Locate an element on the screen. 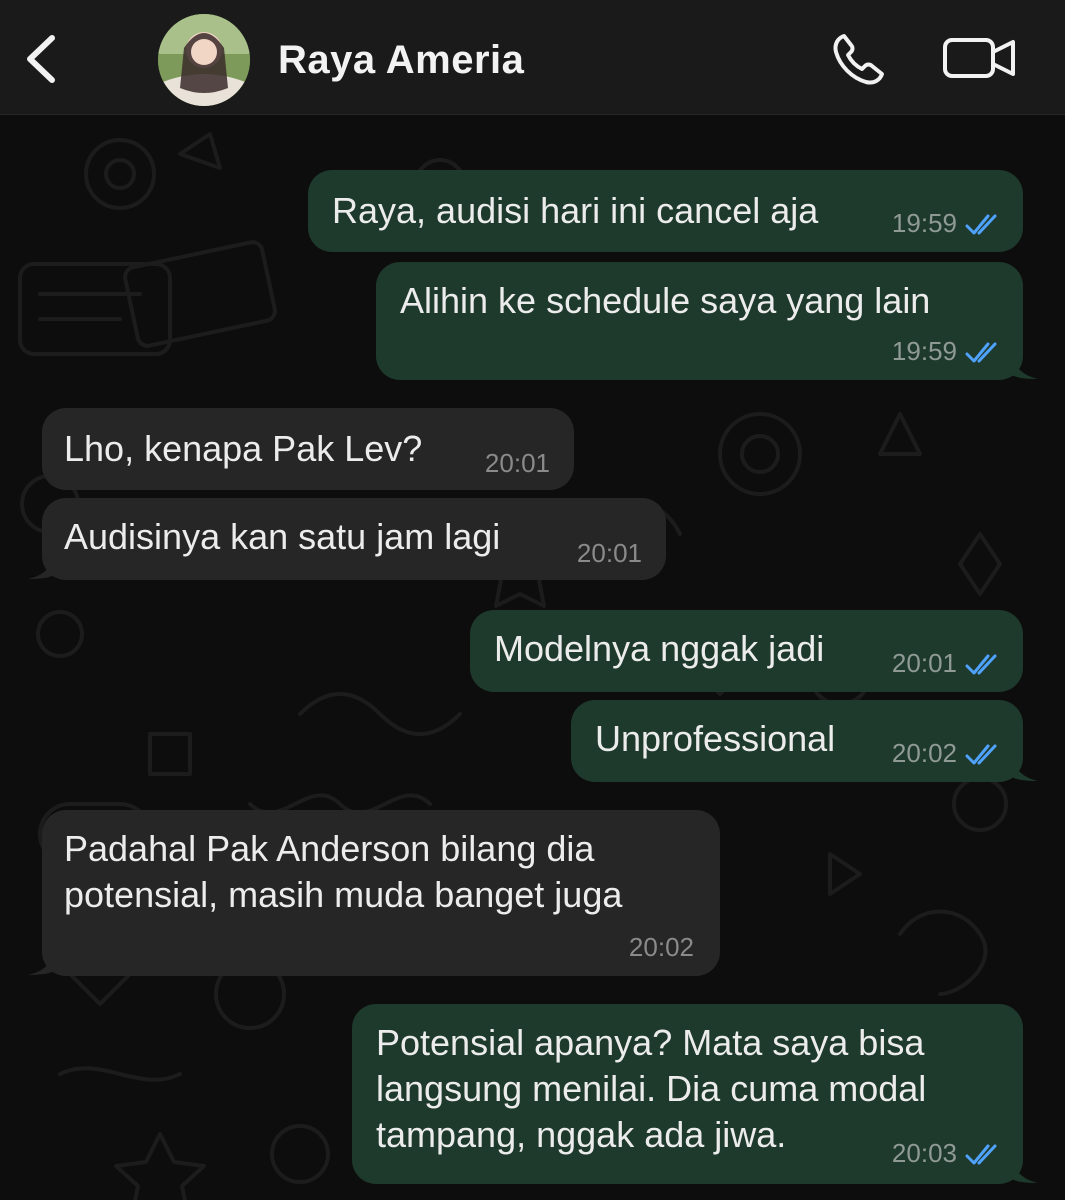 This screenshot has width=1065, height=1200. message-text: Alihin ke schedule saya yang lain is located at coordinates (665, 300).